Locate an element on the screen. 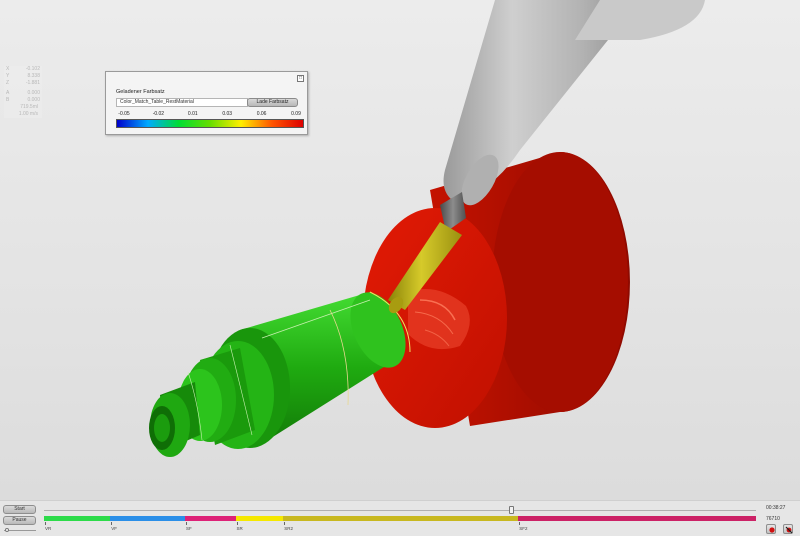 This screenshot has width=800, height=536. operations-bar is located at coordinates (400, 518).